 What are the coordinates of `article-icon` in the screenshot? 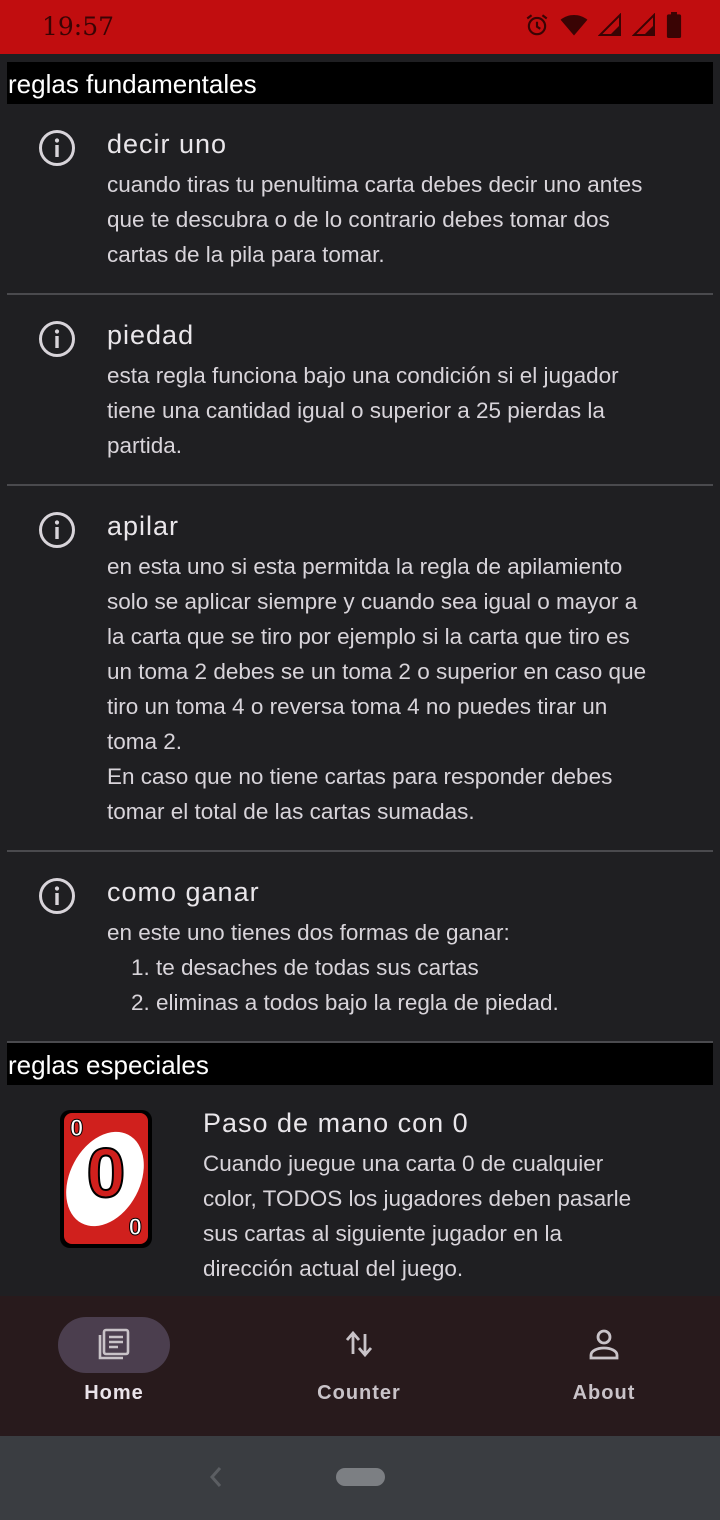 It's located at (114, 1344).